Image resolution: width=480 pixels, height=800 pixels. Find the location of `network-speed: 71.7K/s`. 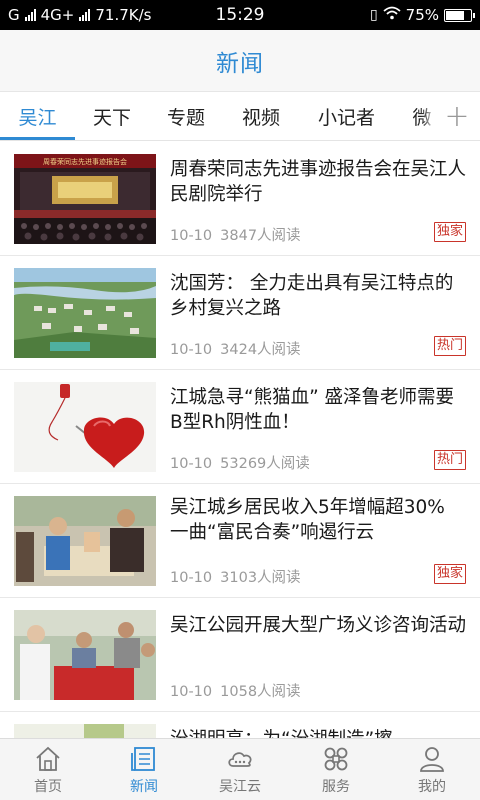

network-speed: 71.7K/s is located at coordinates (123, 15).